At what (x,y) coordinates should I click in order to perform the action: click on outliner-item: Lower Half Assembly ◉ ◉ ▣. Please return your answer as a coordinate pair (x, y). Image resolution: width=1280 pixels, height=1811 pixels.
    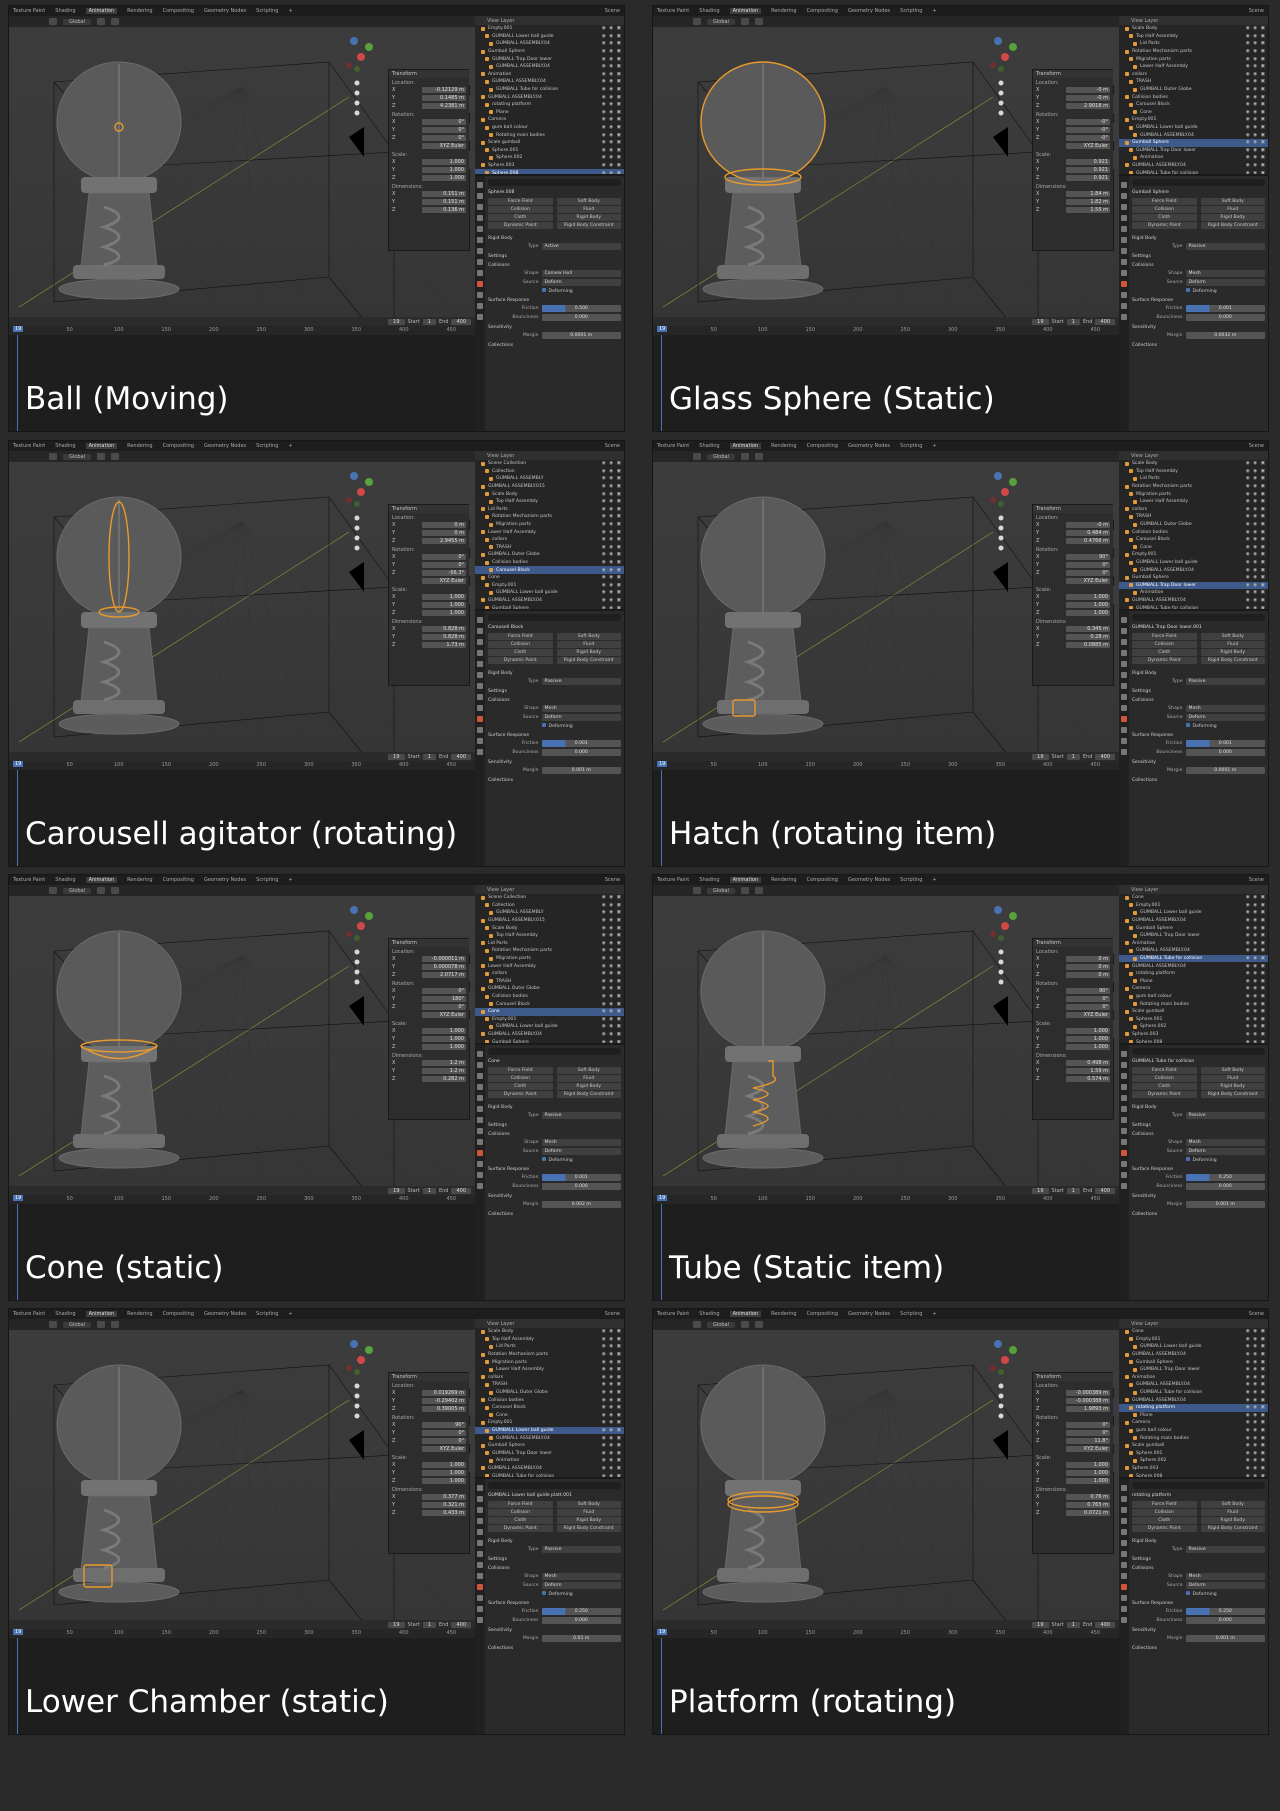
    Looking at the image, I should click on (1193, 67).